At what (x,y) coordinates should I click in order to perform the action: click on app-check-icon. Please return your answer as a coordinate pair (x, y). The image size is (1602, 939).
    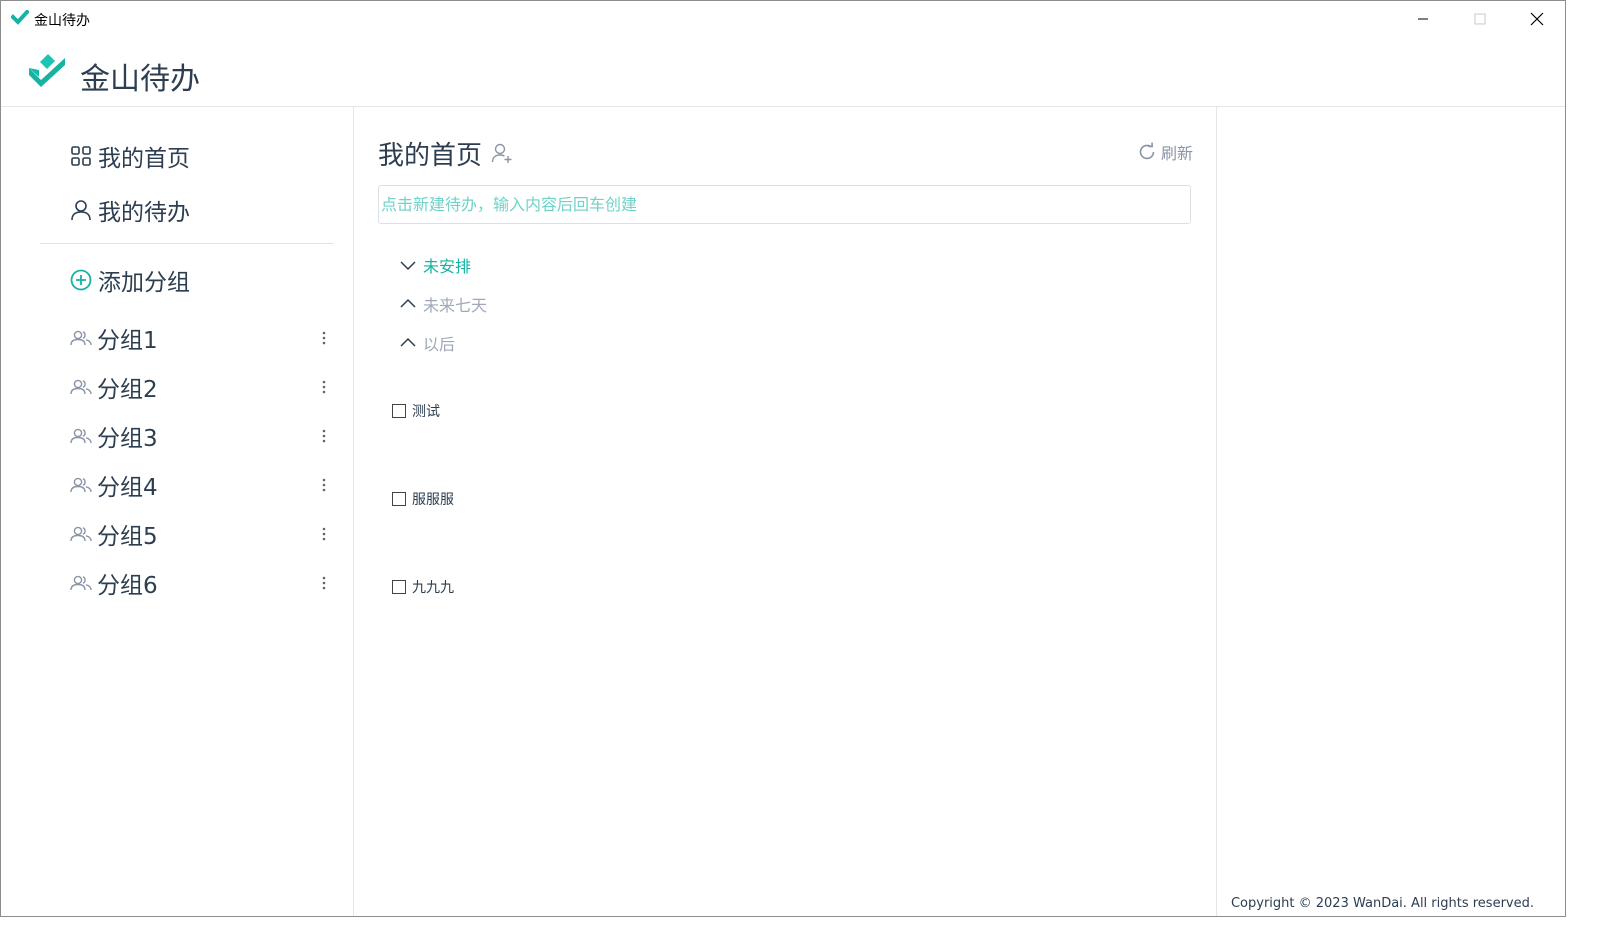
    Looking at the image, I should click on (20, 17).